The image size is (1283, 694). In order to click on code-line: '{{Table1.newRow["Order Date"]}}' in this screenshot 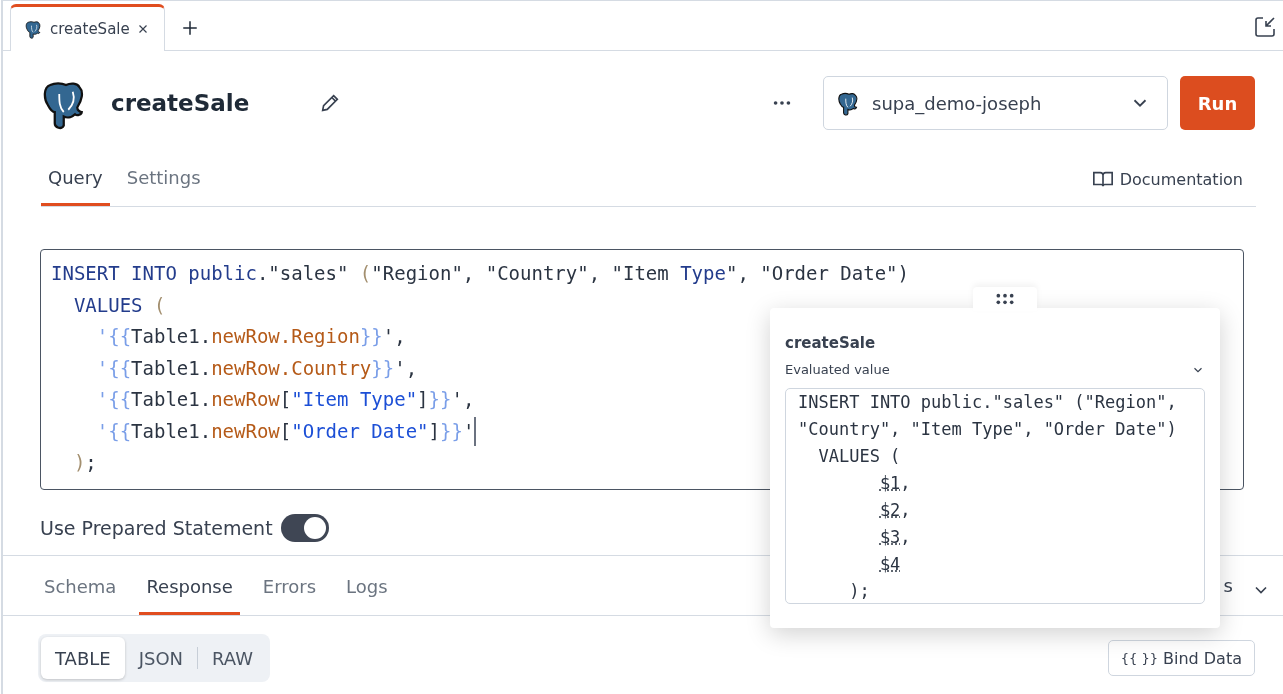, I will do `click(264, 431)`.